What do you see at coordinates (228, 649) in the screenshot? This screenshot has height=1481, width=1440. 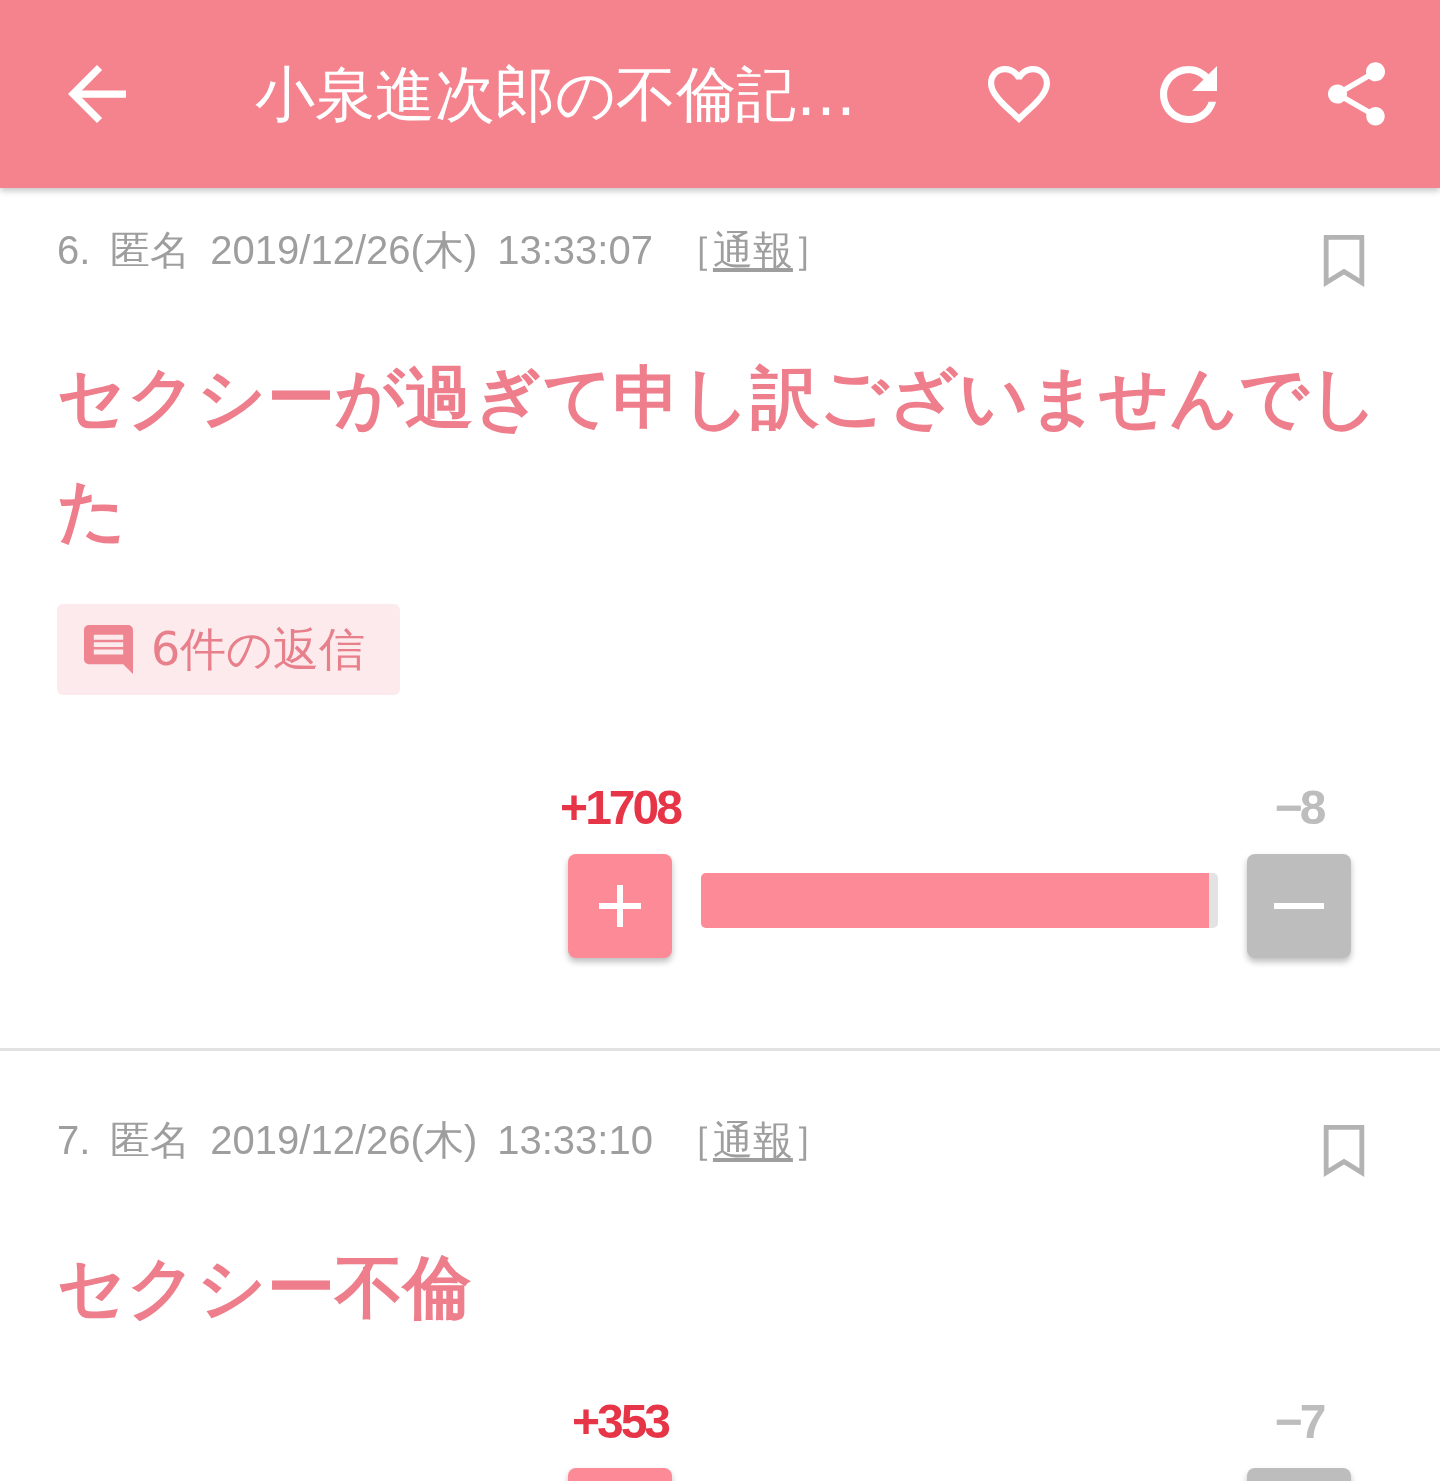 I see `replies-button: 6件の返信` at bounding box center [228, 649].